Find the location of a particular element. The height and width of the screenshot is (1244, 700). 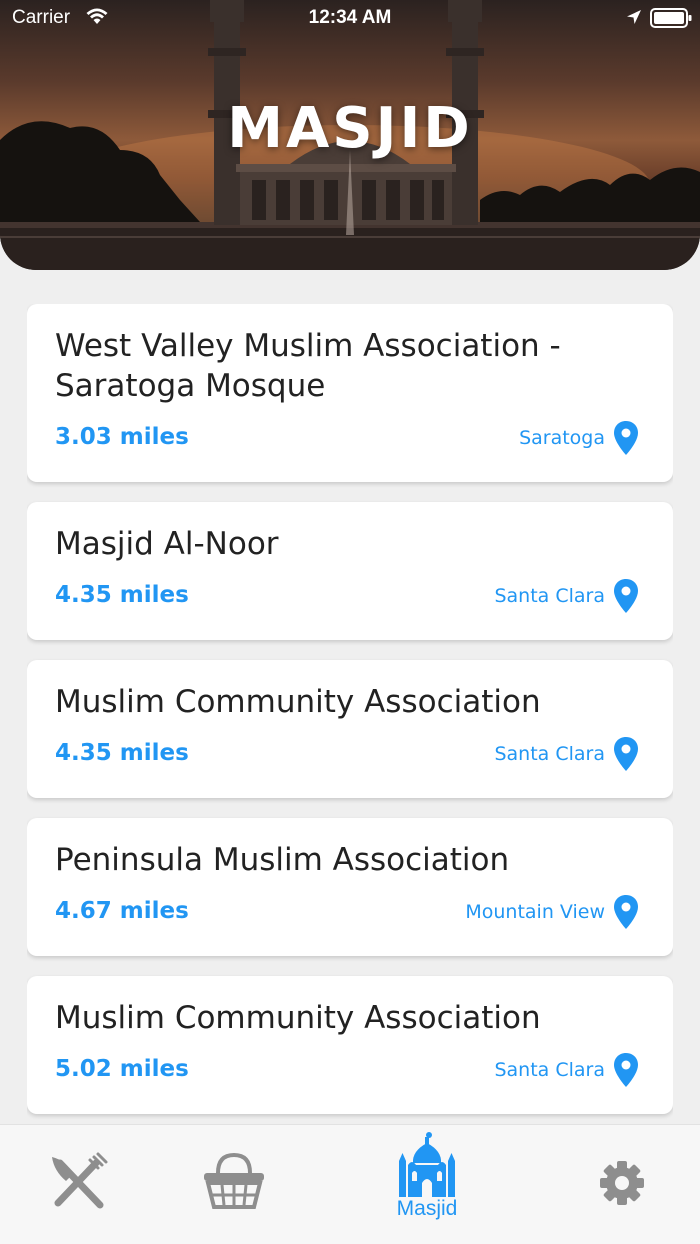

tab-settings is located at coordinates (622, 1184).